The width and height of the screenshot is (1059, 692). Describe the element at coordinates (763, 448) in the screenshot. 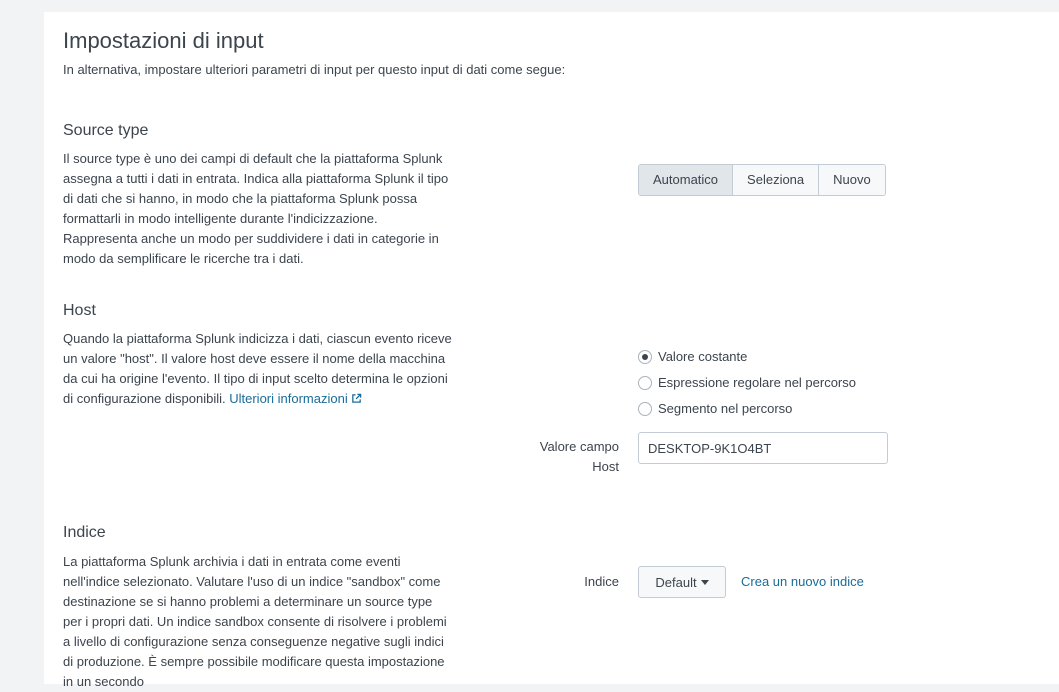

I see `host-field-input` at that location.